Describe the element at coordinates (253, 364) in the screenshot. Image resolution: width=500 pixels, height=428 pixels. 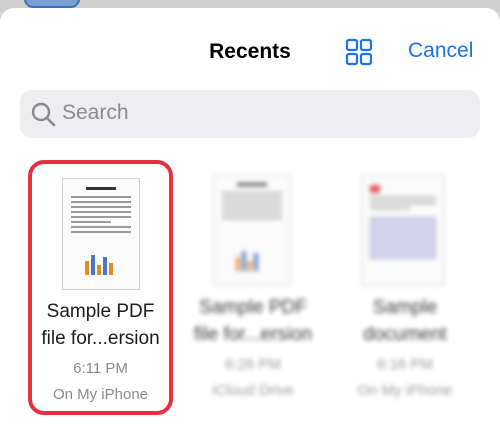
I see `file-time: 6:26 PM` at that location.